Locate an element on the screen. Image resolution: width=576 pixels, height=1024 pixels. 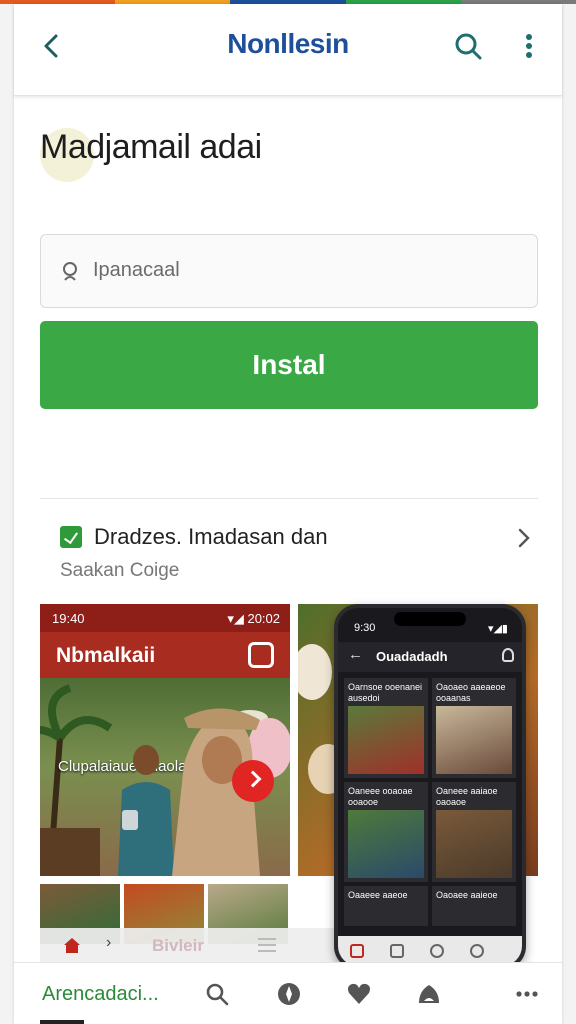
app-heading: Madjamail adai is located at coordinates (151, 155).